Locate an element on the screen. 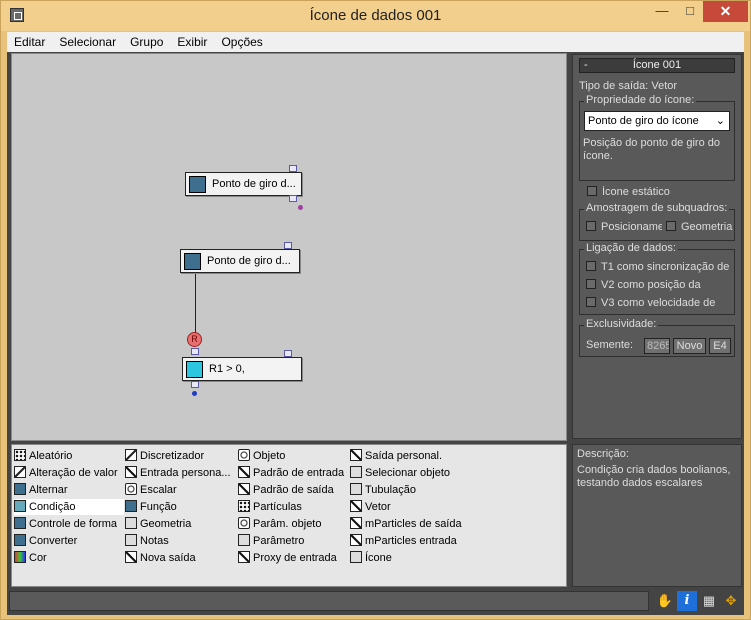  menu-editar: Editar is located at coordinates (29, 41).